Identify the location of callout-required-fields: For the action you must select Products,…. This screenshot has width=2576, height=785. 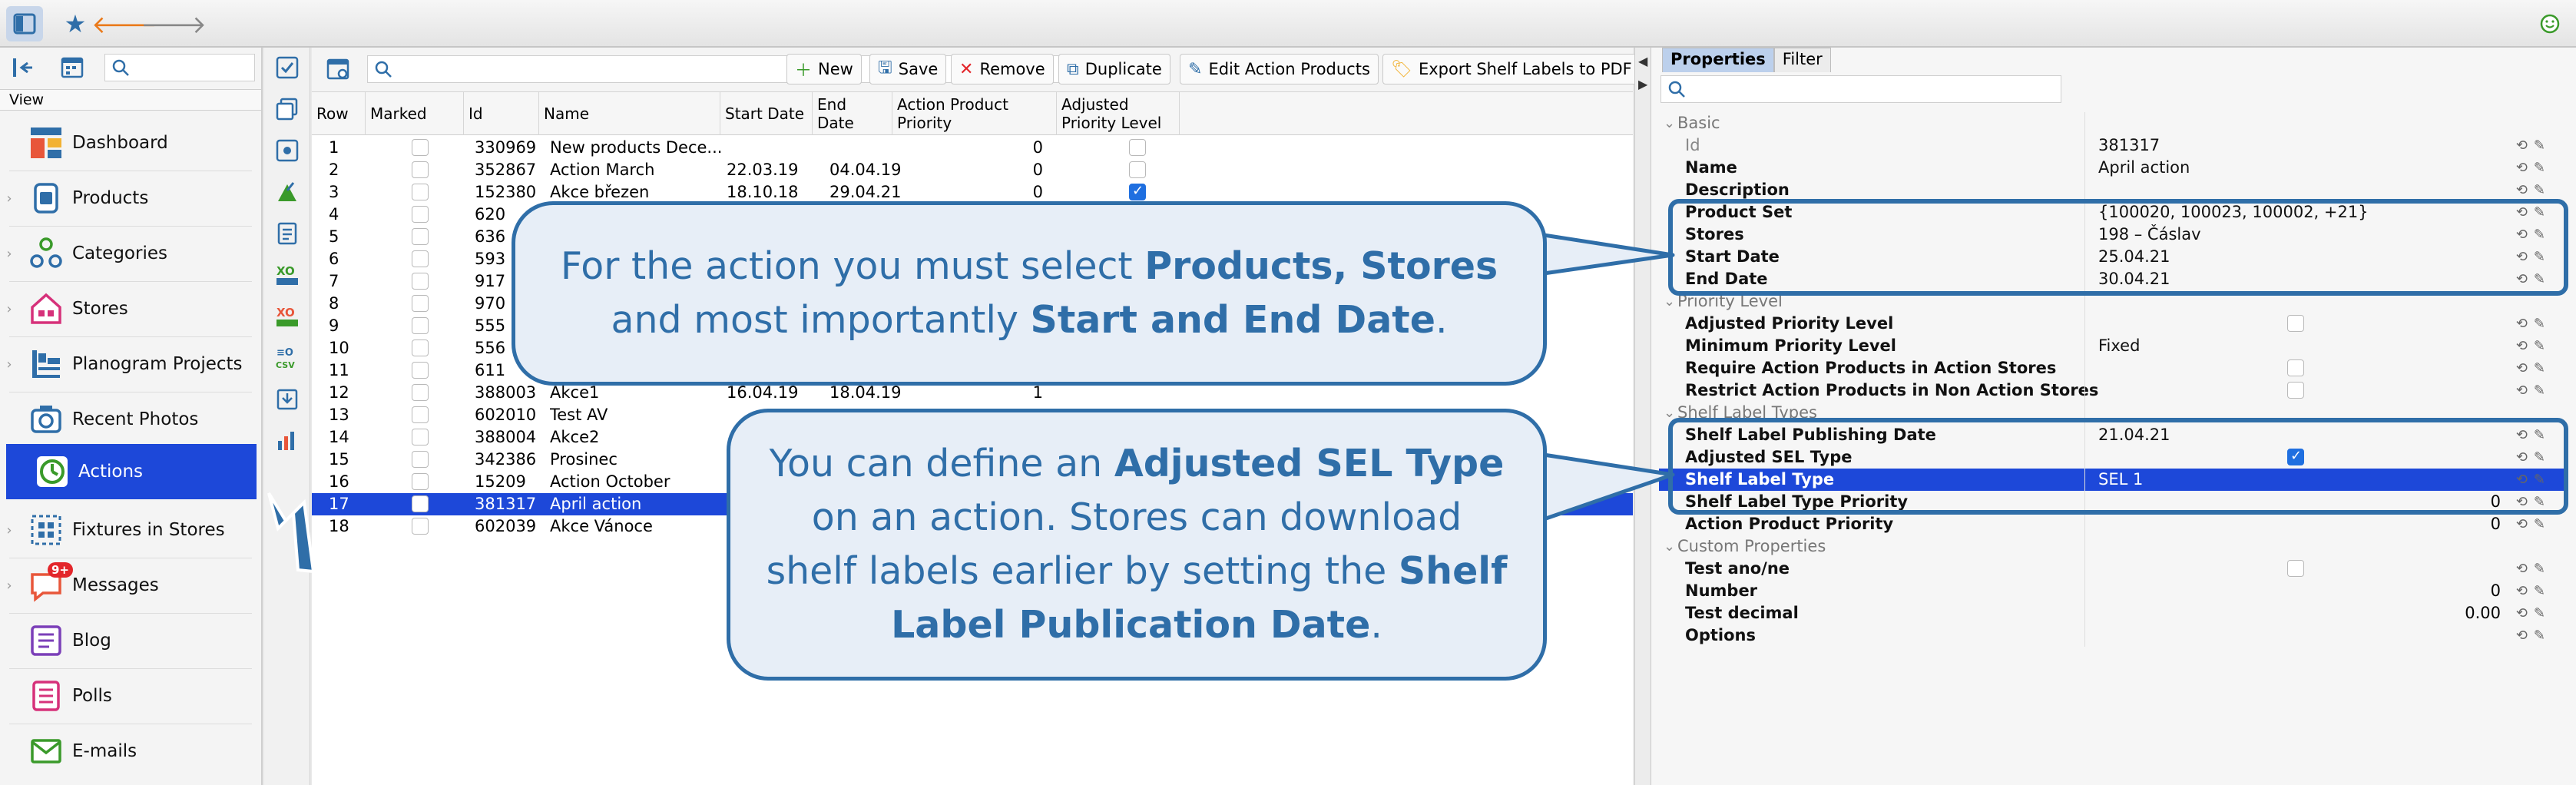
(1029, 293).